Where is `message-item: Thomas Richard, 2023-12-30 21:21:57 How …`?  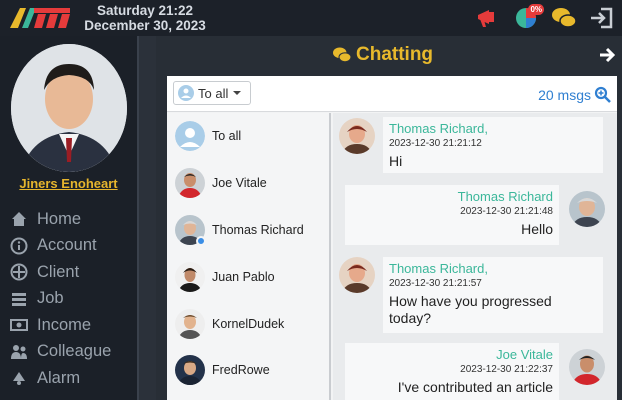 message-item: Thomas Richard, 2023-12-30 21:21:57 How … is located at coordinates (475, 296).